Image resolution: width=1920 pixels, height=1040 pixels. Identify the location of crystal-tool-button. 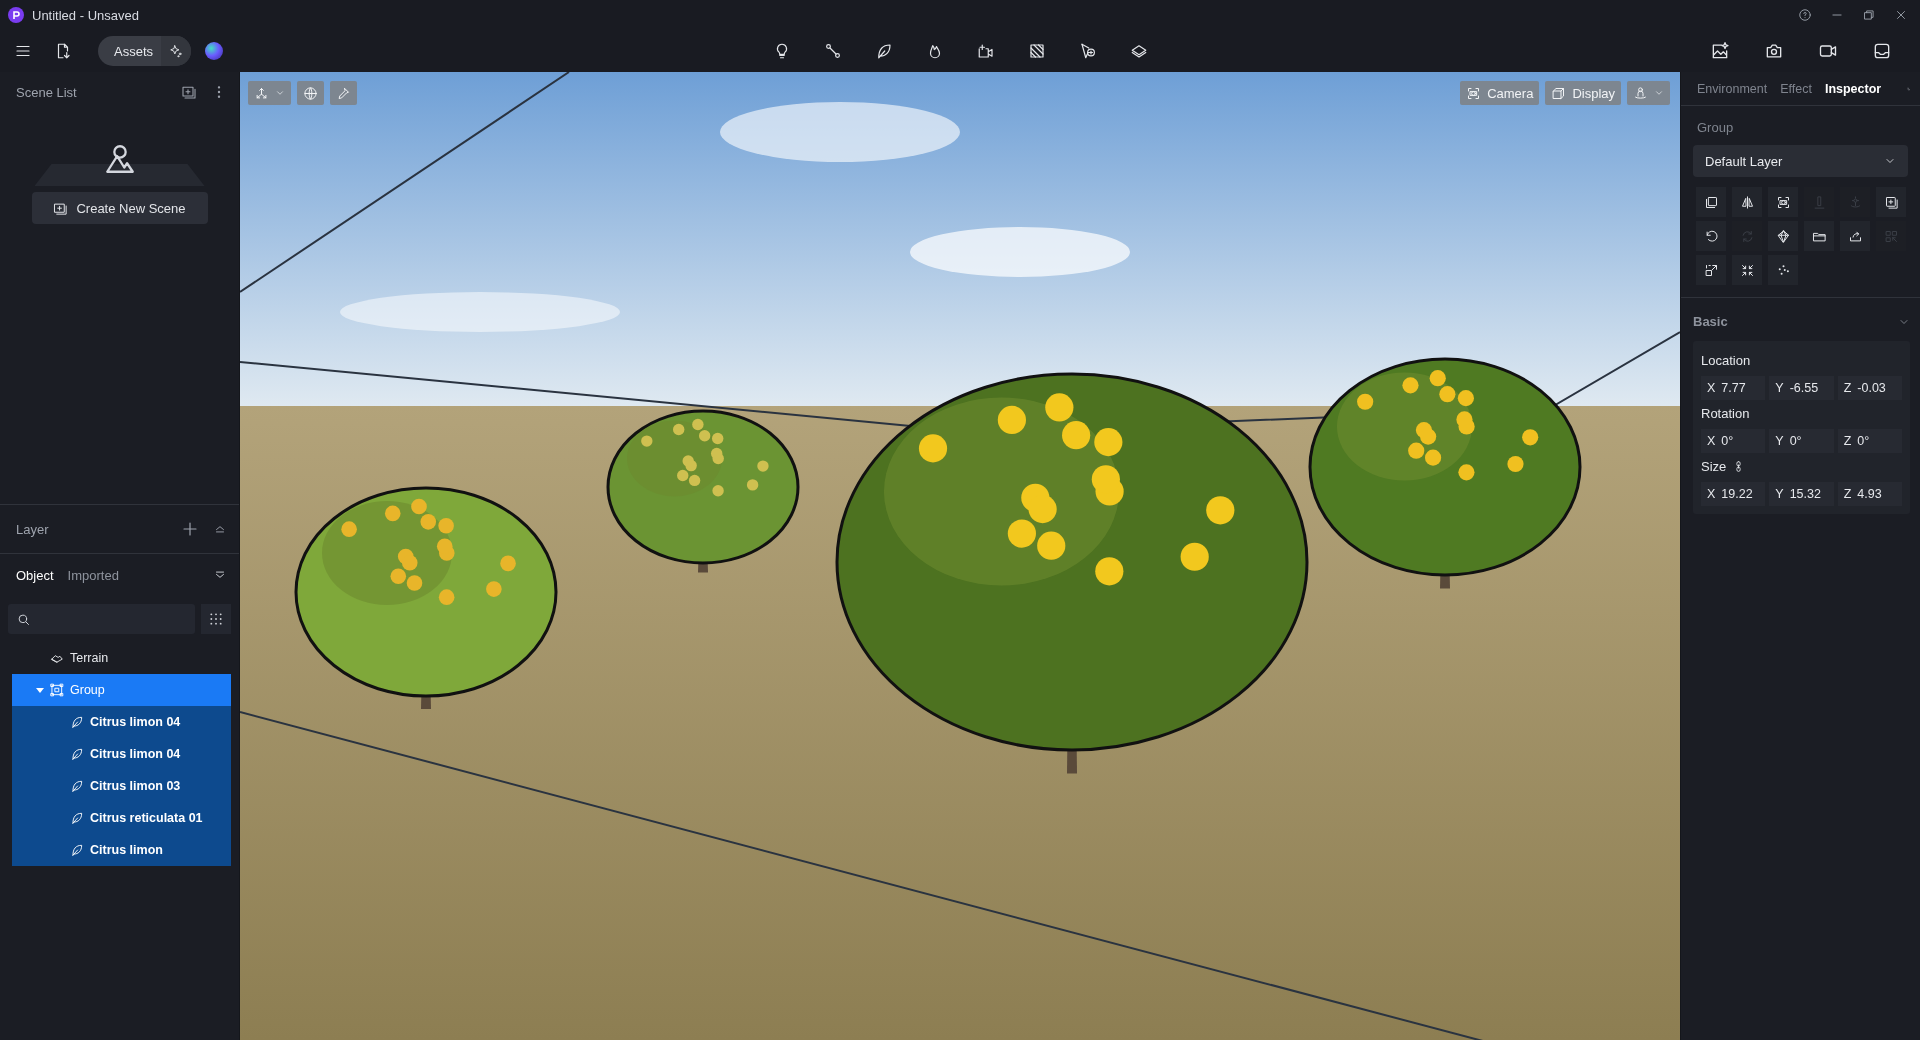
(1783, 236).